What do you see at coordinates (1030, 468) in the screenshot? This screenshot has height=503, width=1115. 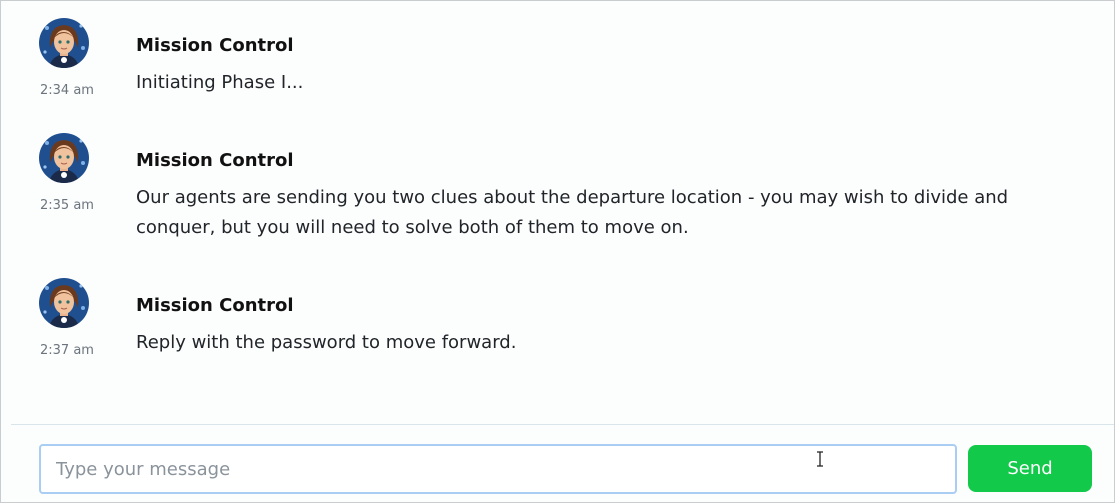 I see `send-button: Send` at bounding box center [1030, 468].